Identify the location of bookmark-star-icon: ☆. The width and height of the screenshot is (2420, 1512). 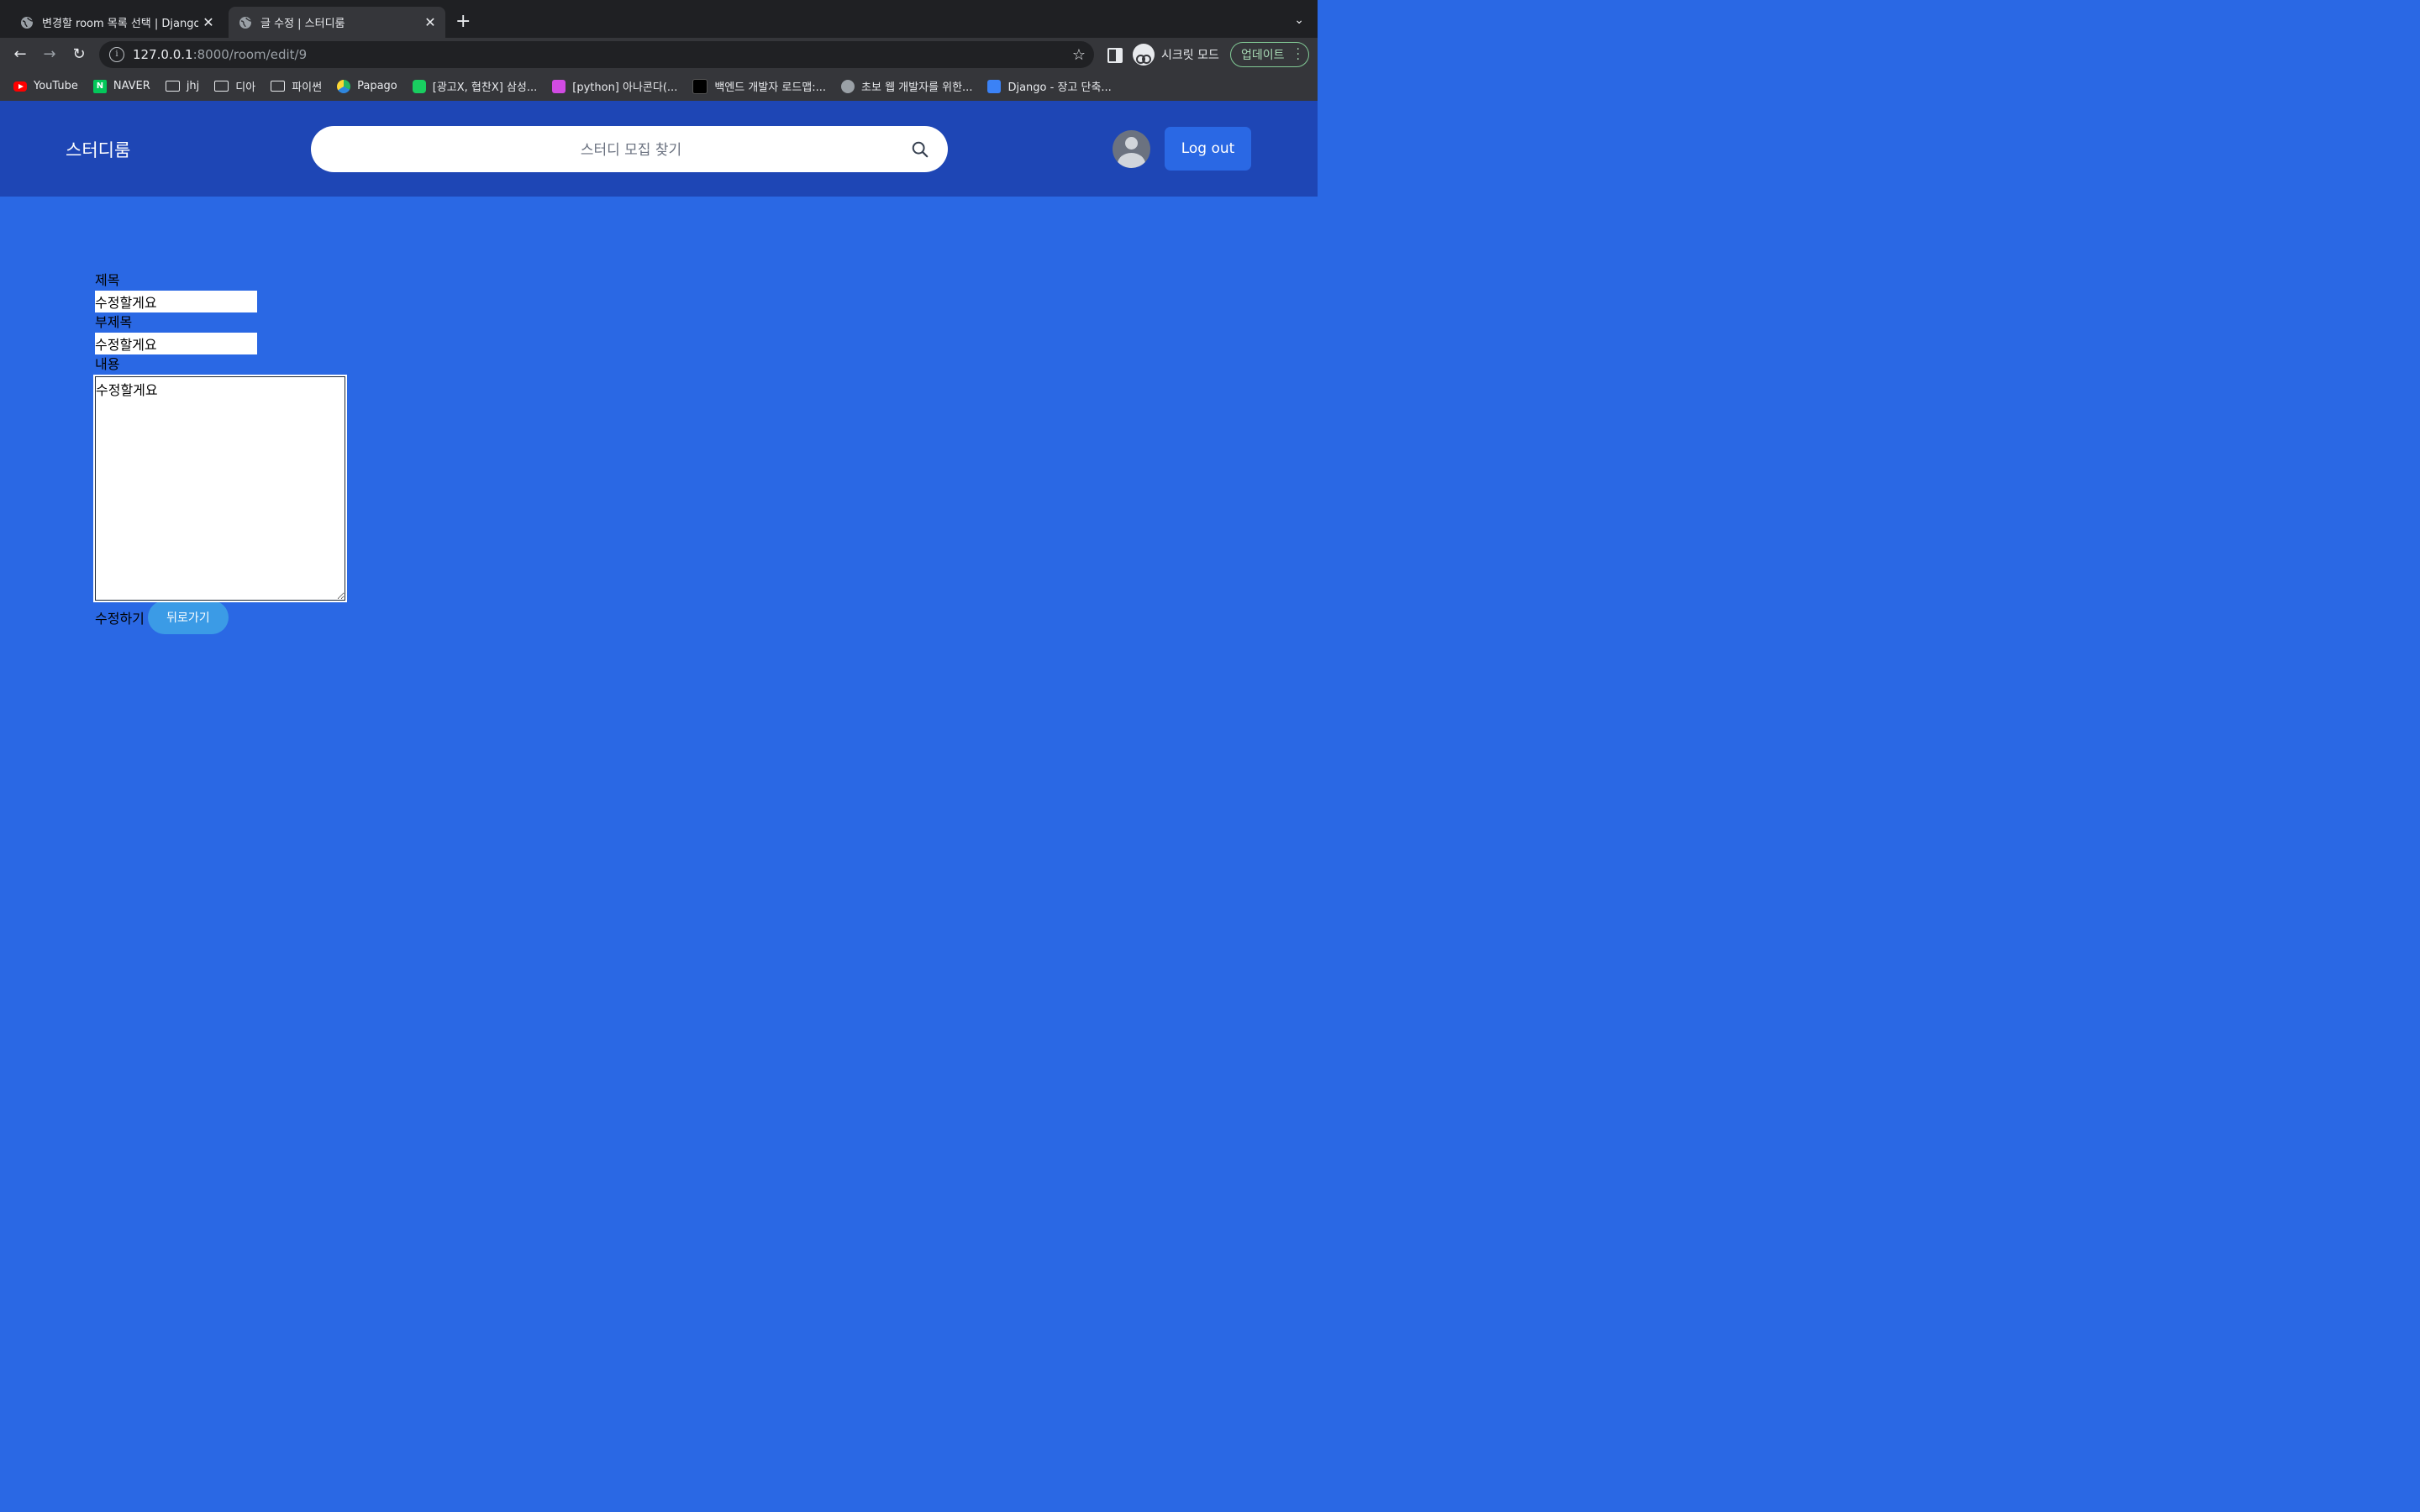
(1079, 55).